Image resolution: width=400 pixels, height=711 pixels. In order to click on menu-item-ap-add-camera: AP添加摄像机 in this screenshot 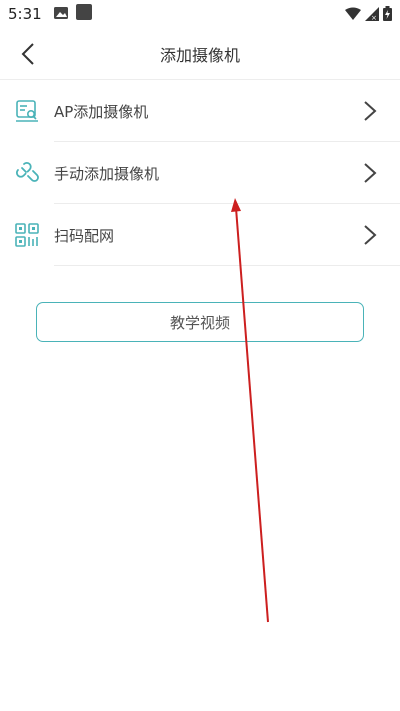, I will do `click(200, 111)`.